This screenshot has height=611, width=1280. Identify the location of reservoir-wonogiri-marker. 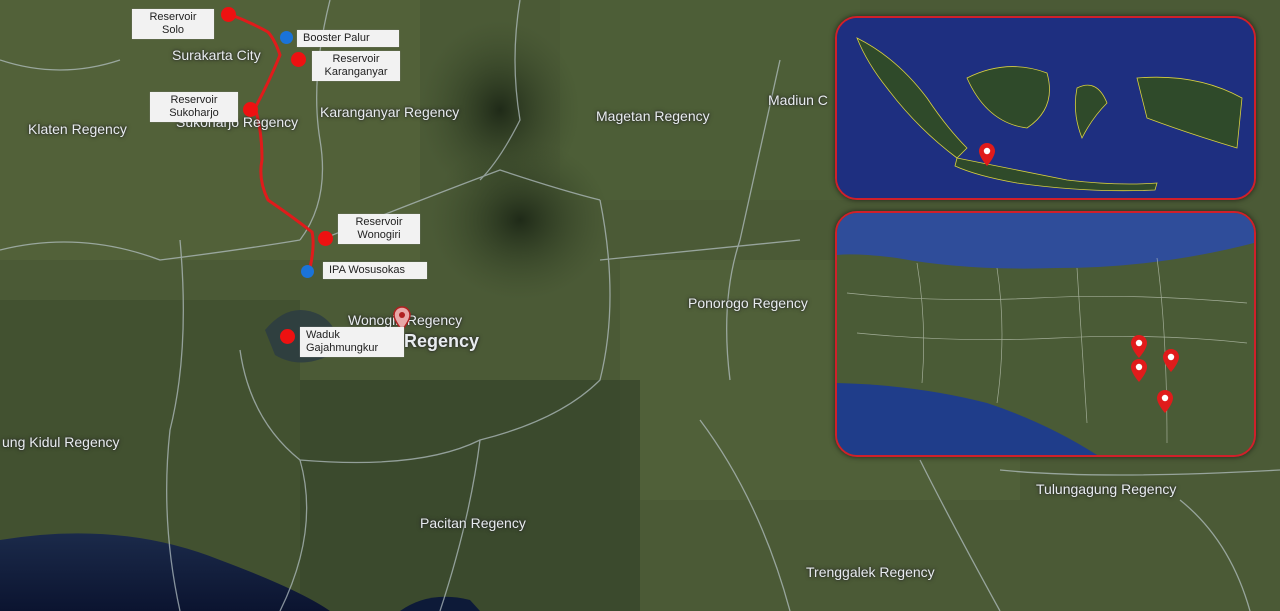
(325, 238).